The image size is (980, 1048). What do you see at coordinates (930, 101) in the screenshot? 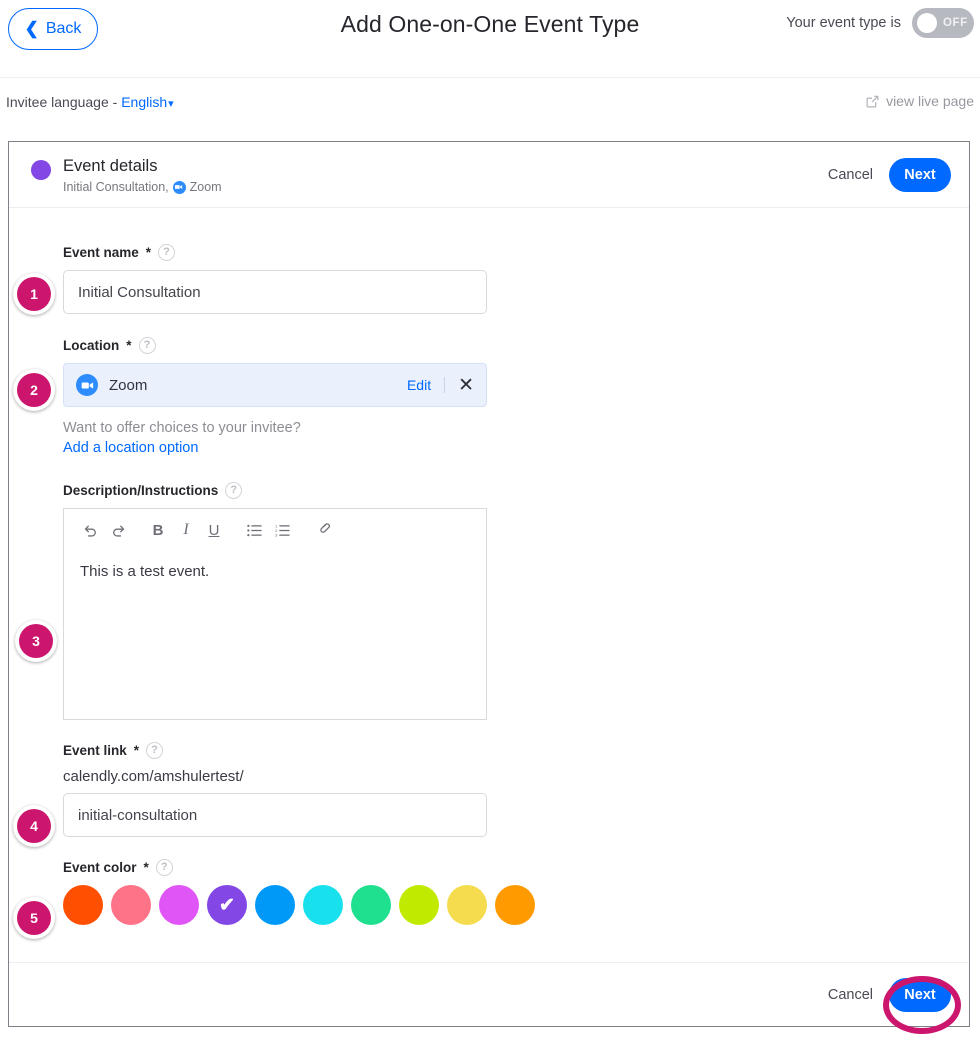
I see `view-live-page-label: view live page` at bounding box center [930, 101].